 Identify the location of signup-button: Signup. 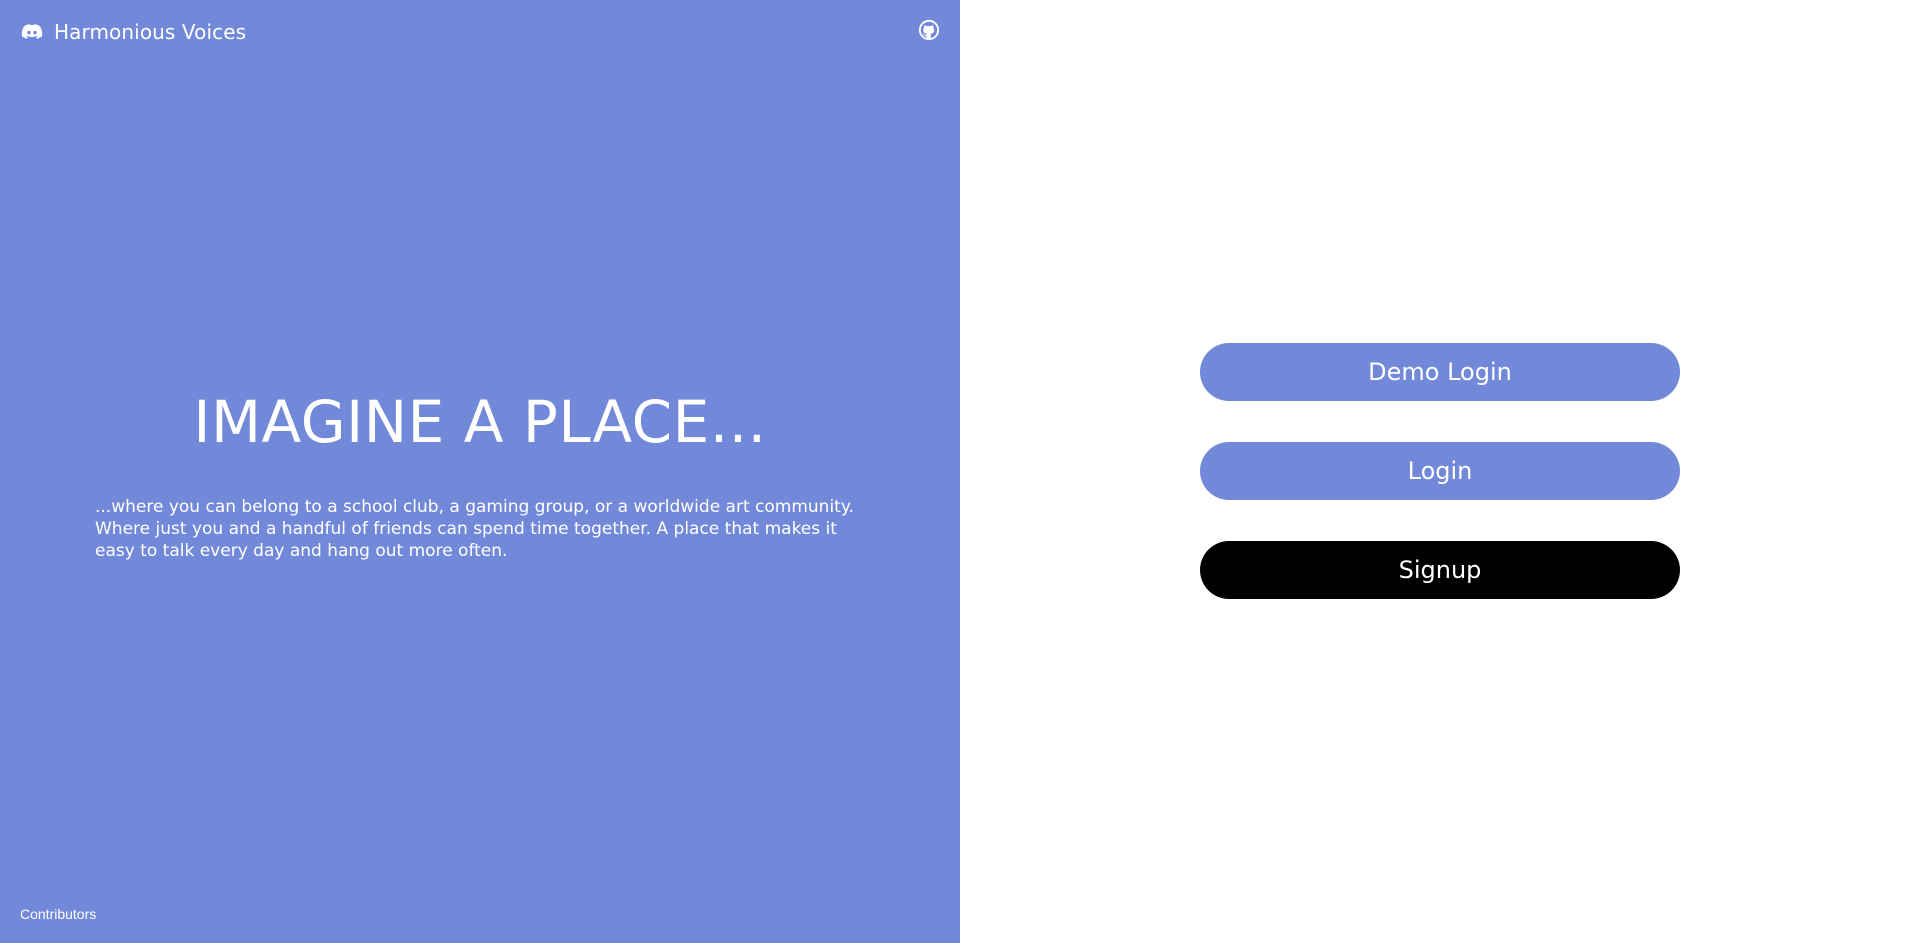
(1440, 570).